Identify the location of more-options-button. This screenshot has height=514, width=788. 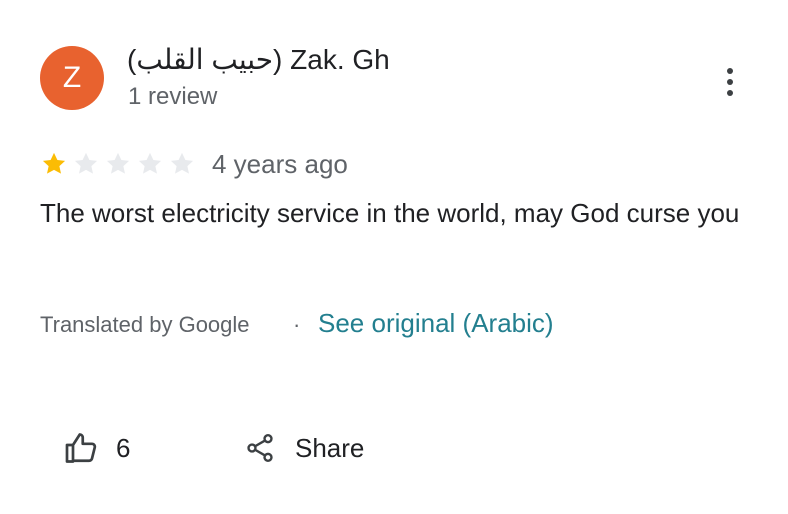
(730, 82).